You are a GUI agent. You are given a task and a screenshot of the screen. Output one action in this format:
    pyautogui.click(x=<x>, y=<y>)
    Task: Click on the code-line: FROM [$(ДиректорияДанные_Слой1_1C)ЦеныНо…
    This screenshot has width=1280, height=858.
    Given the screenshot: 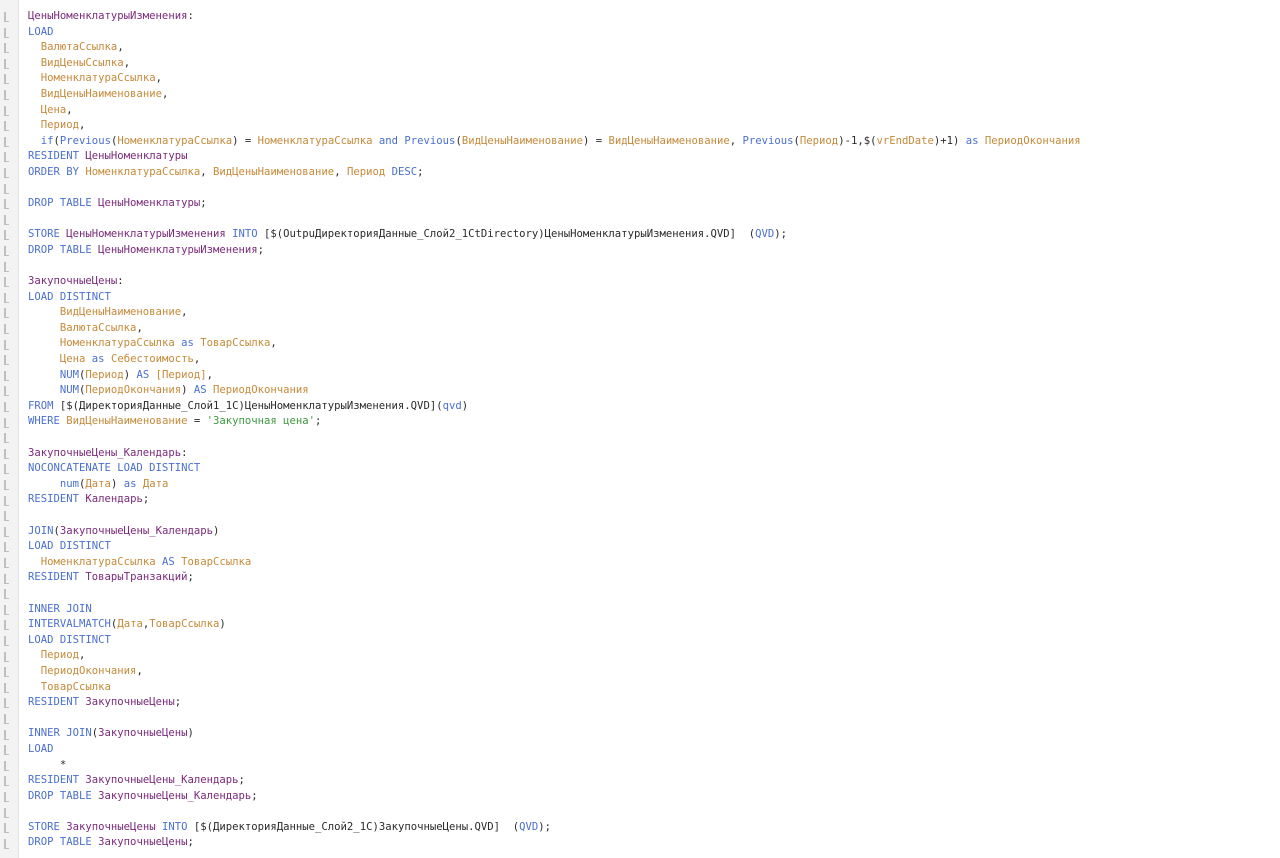 What is the action you would take?
    pyautogui.click(x=654, y=407)
    